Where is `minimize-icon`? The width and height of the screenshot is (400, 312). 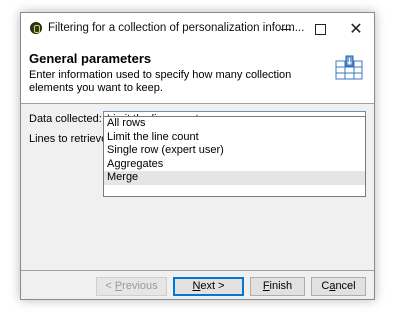 minimize-icon is located at coordinates (286, 29).